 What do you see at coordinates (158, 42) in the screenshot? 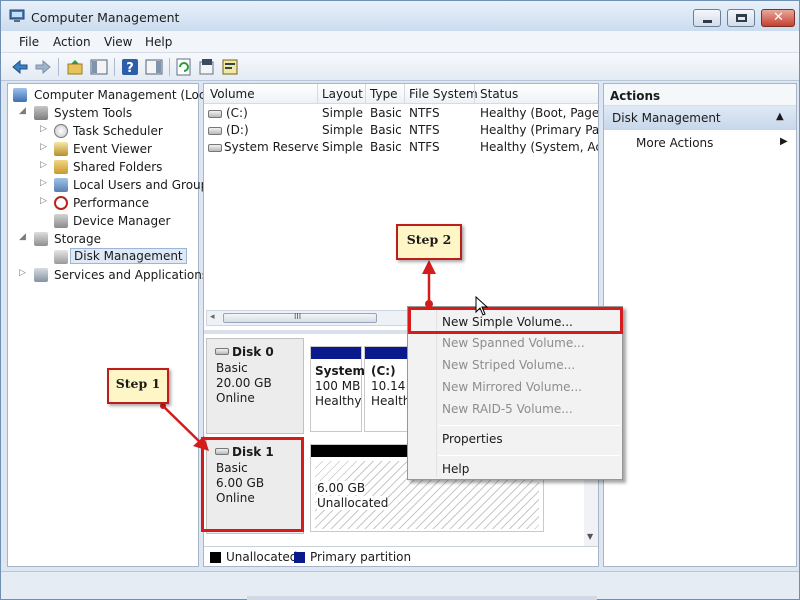
I see `menu-help: Help` at bounding box center [158, 42].